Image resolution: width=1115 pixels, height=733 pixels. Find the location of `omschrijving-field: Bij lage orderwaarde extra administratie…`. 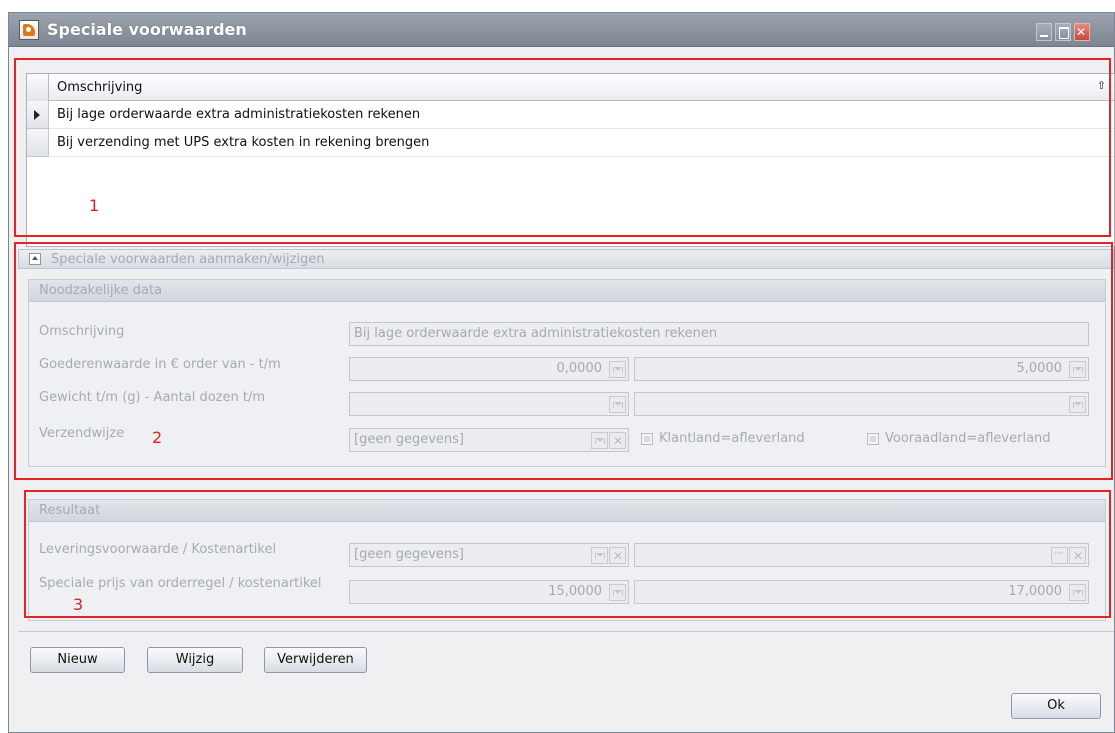

omschrijving-field: Bij lage orderwaarde extra administratie… is located at coordinates (719, 334).